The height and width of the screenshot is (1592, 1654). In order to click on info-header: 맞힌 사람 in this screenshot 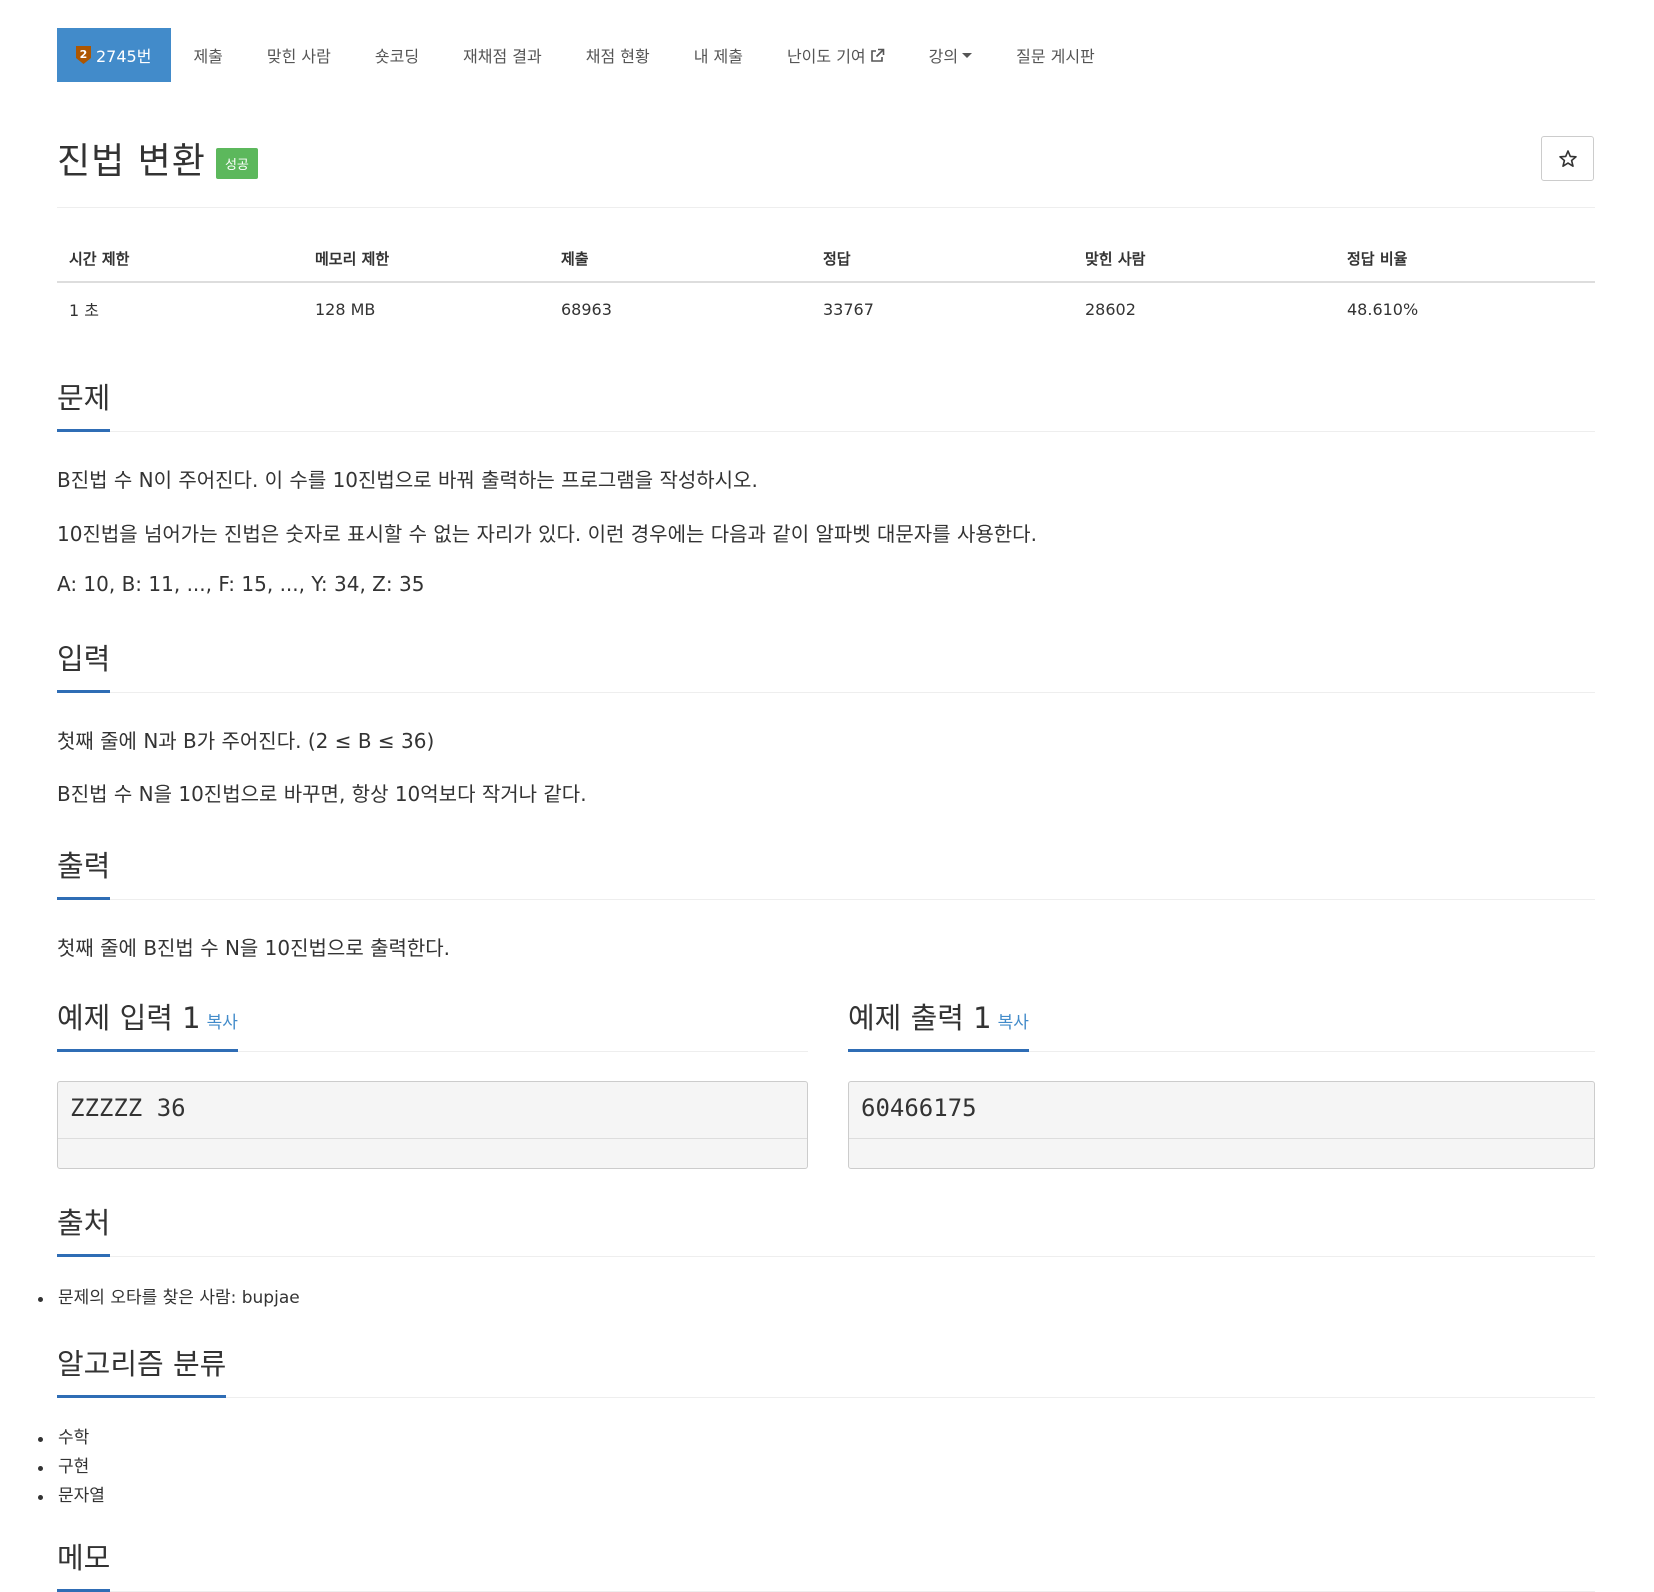, I will do `click(1204, 261)`.